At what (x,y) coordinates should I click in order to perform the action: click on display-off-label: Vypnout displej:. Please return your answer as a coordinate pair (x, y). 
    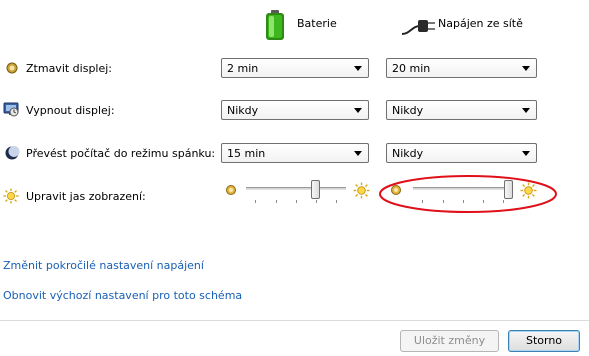
    Looking at the image, I should click on (70, 110).